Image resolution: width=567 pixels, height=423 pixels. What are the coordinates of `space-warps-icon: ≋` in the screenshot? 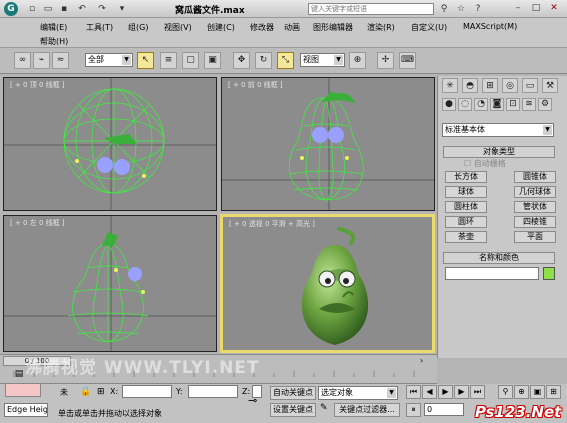 It's located at (529, 104).